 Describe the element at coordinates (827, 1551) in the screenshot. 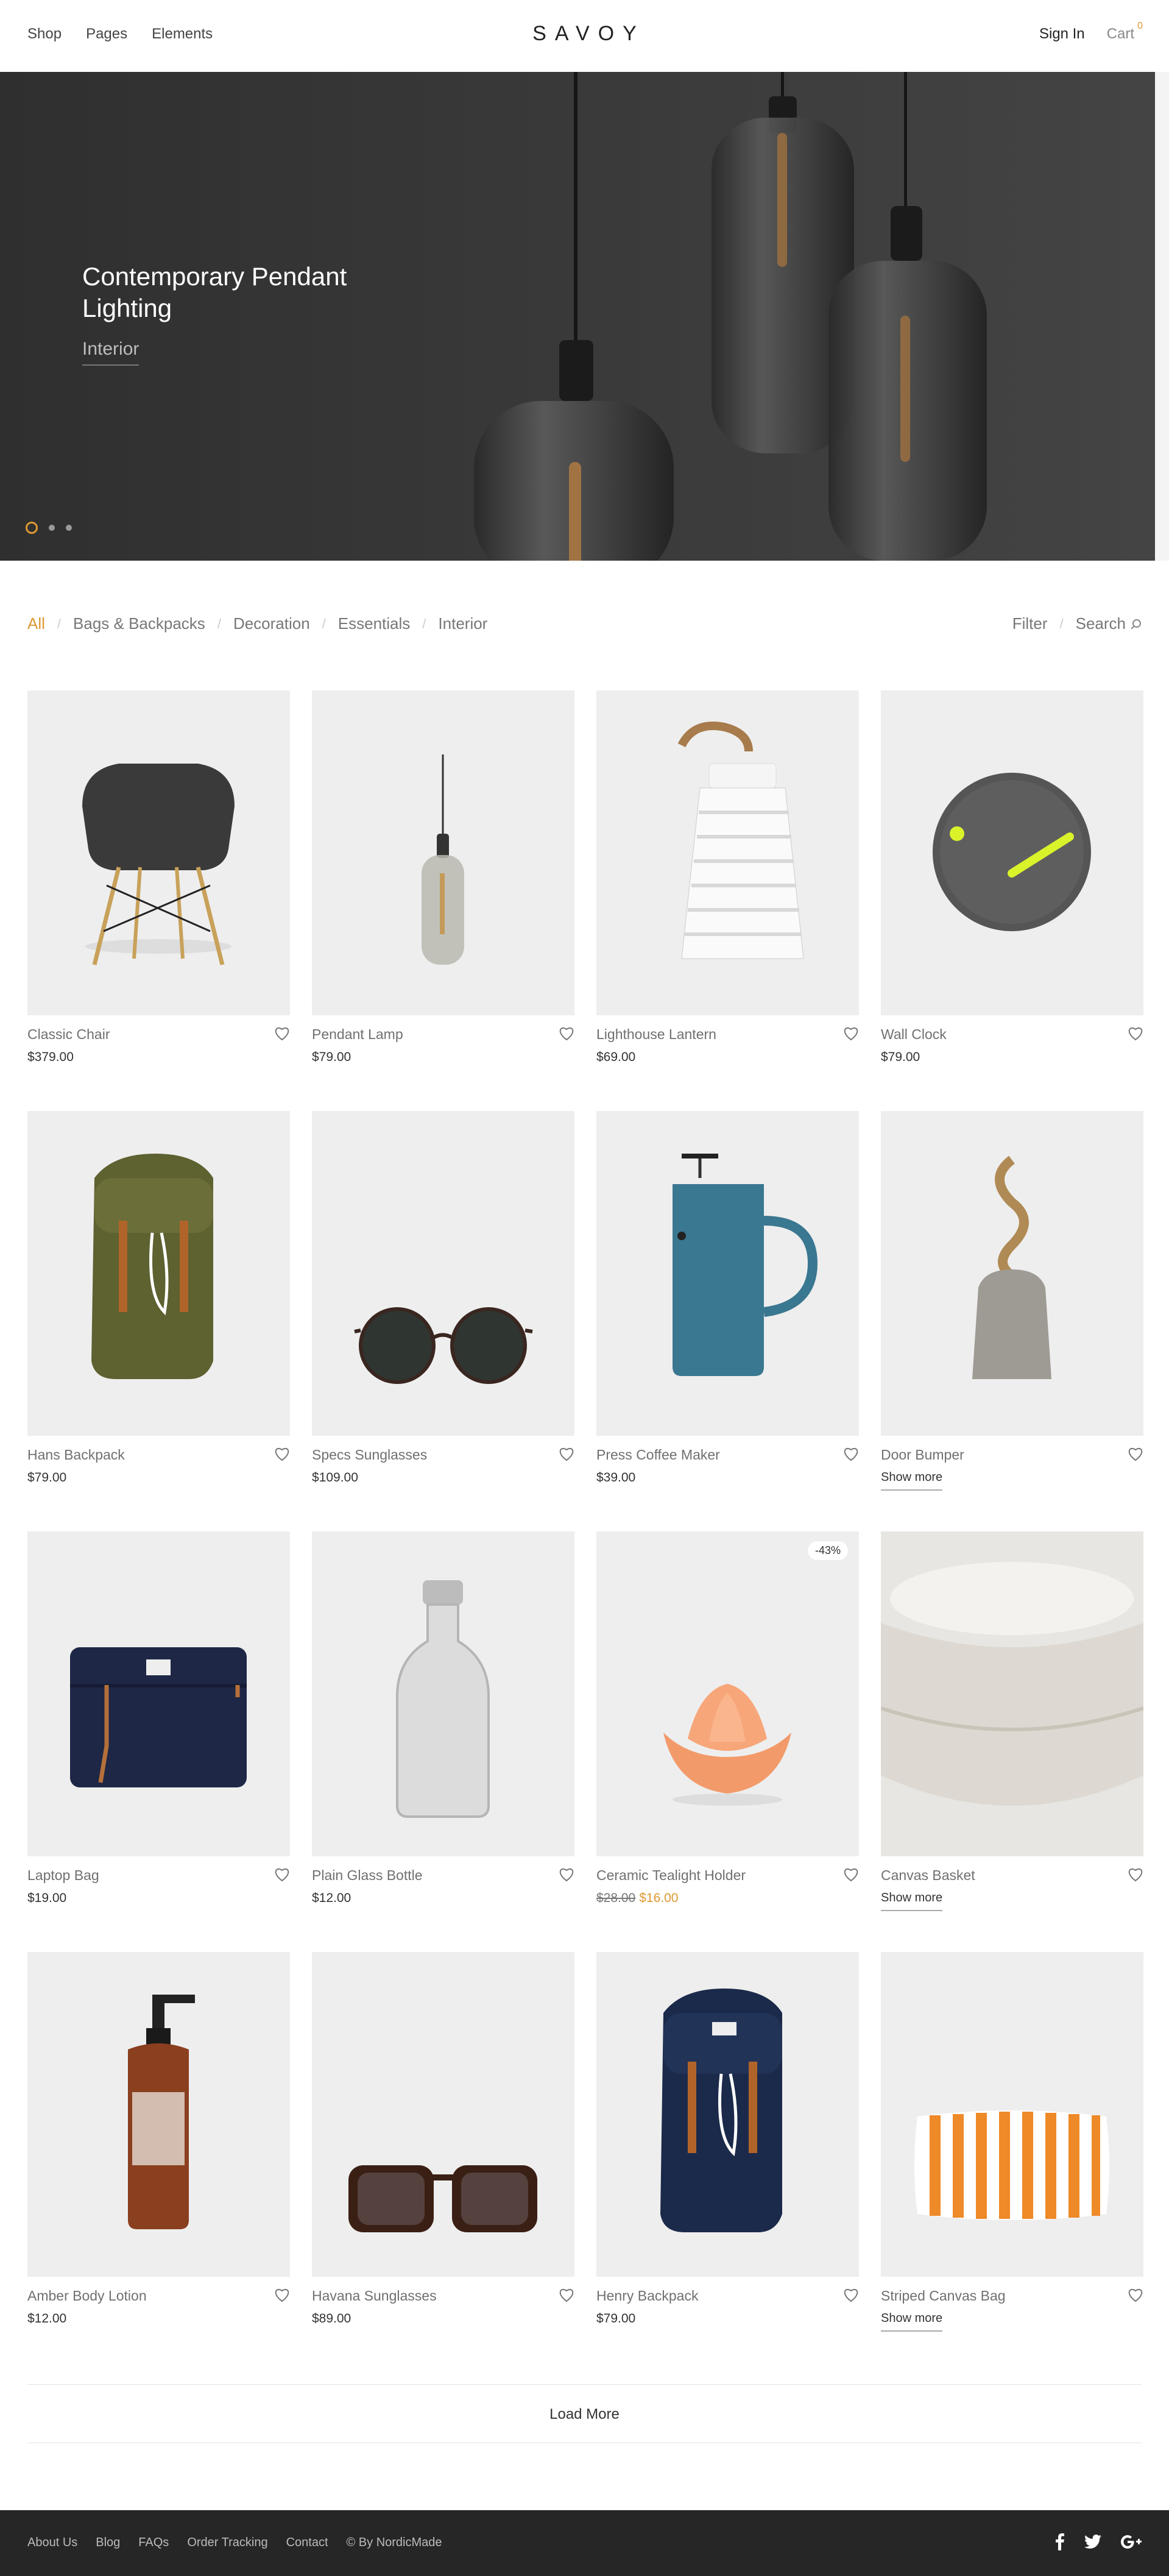

I see `sale-badge: -43%` at that location.